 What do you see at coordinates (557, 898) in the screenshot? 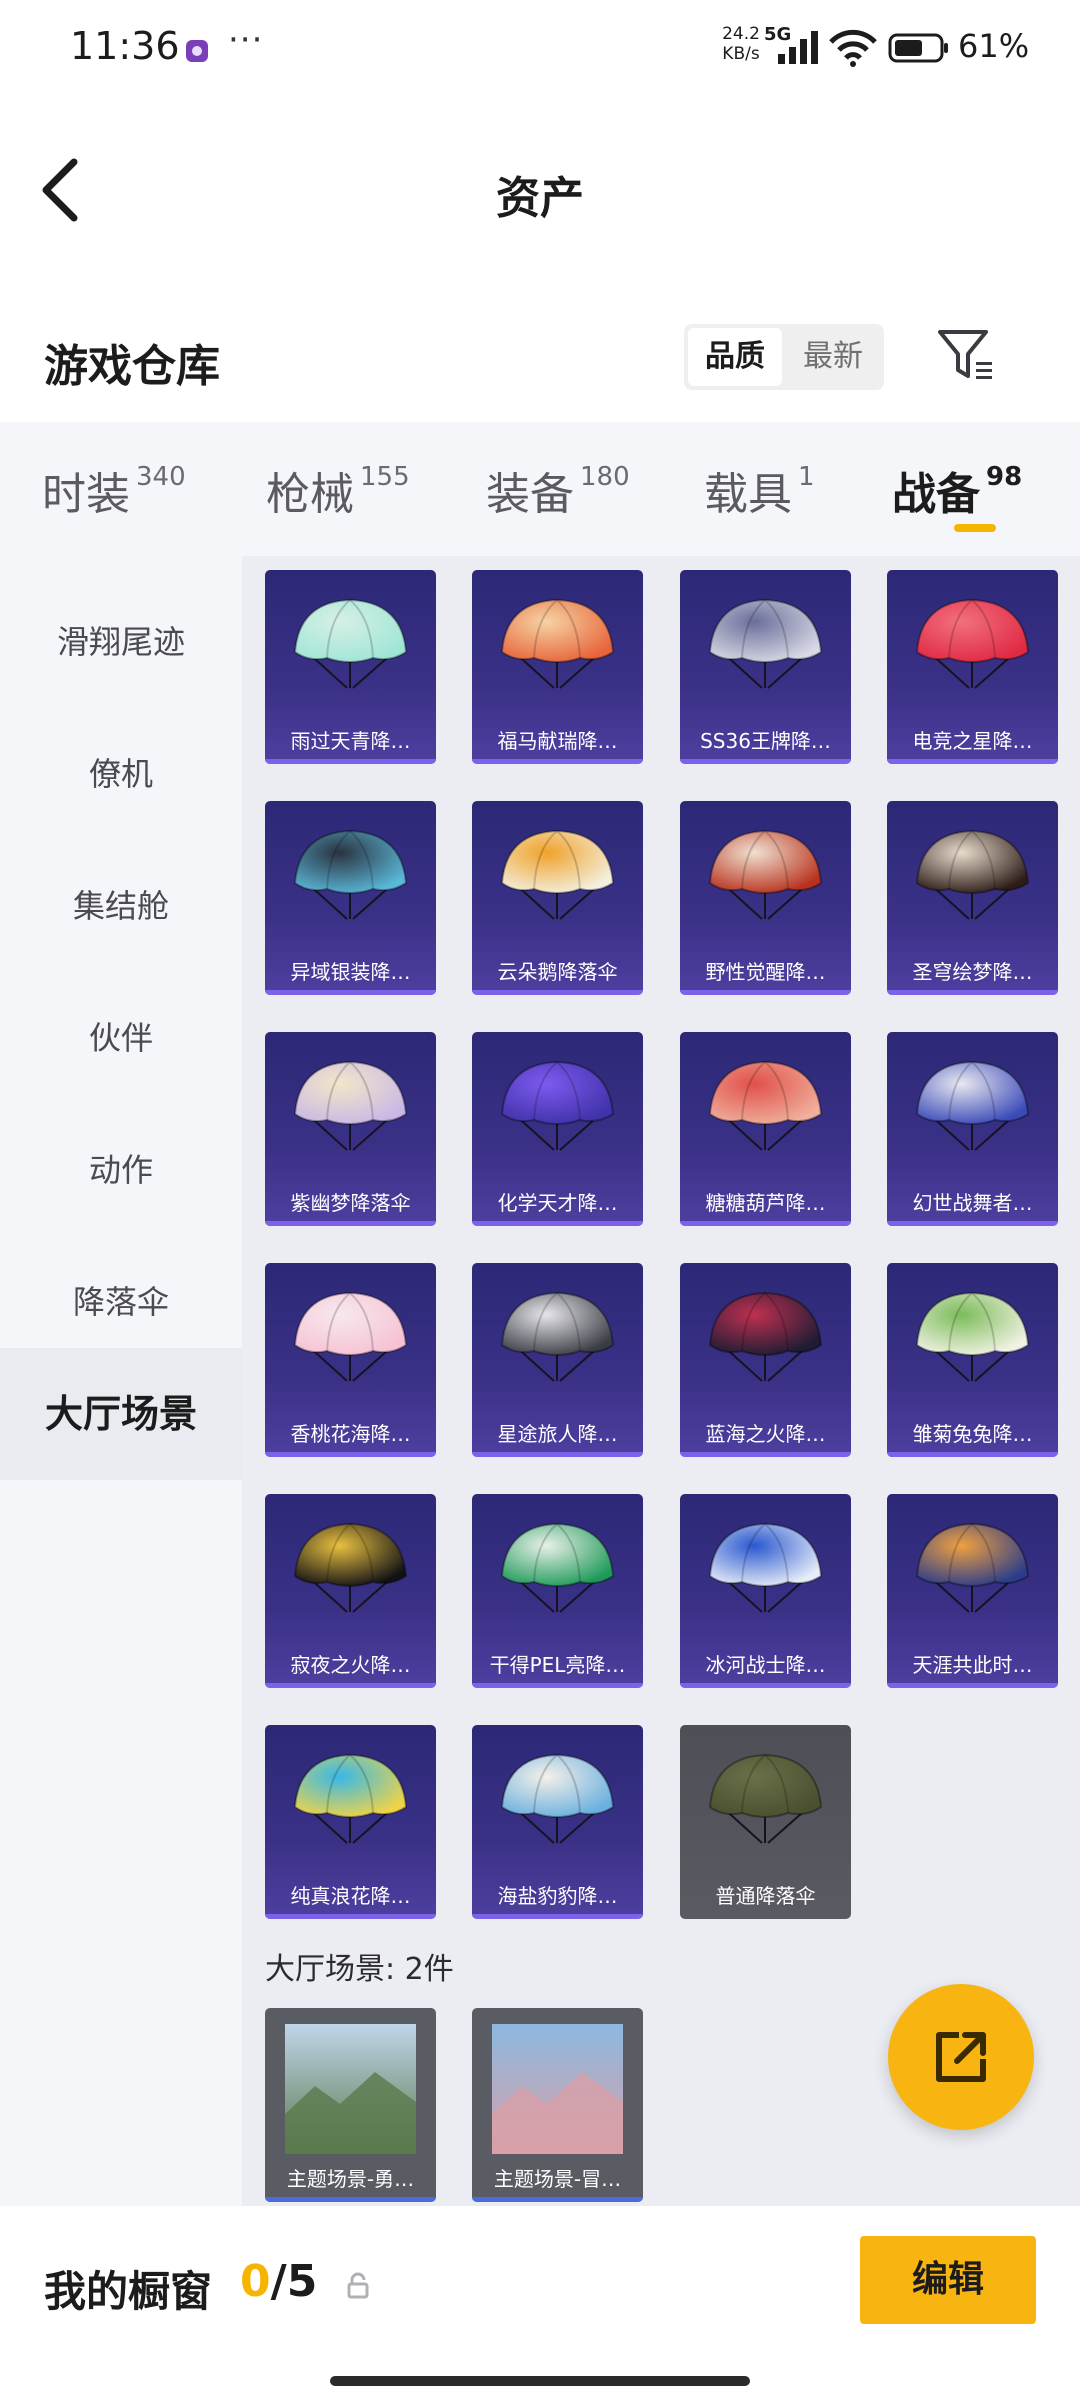
I see `parachute-card: 云朵鹅降落伞` at bounding box center [557, 898].